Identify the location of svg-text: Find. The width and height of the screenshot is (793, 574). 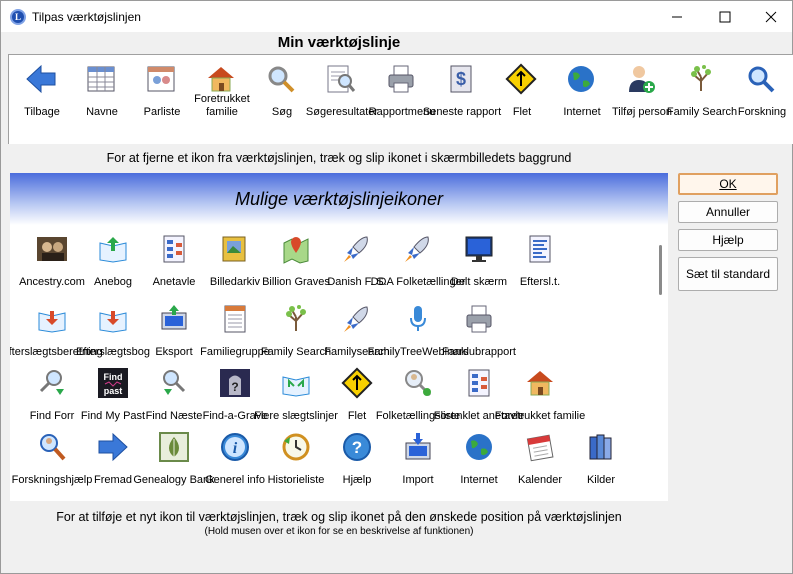
(113, 377).